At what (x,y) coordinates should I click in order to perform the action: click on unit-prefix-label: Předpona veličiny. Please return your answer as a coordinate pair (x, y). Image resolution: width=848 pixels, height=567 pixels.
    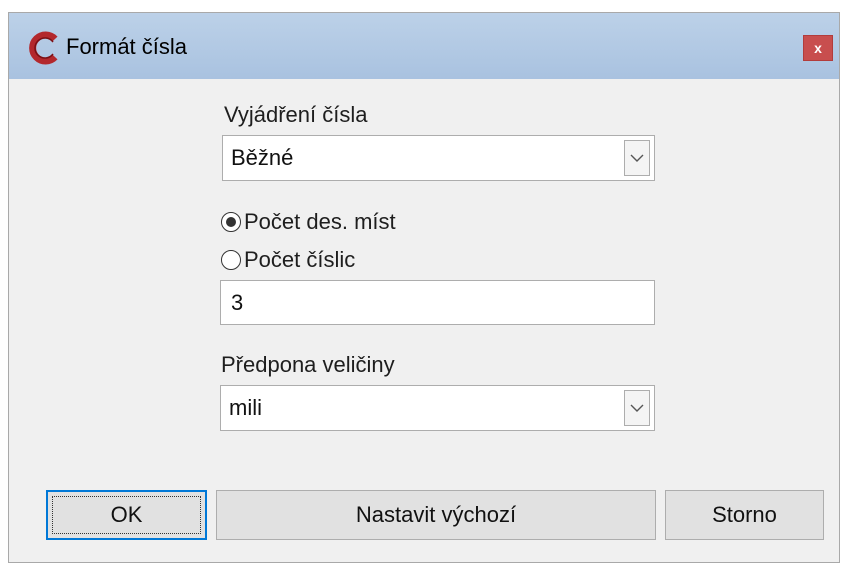
    Looking at the image, I should click on (308, 364).